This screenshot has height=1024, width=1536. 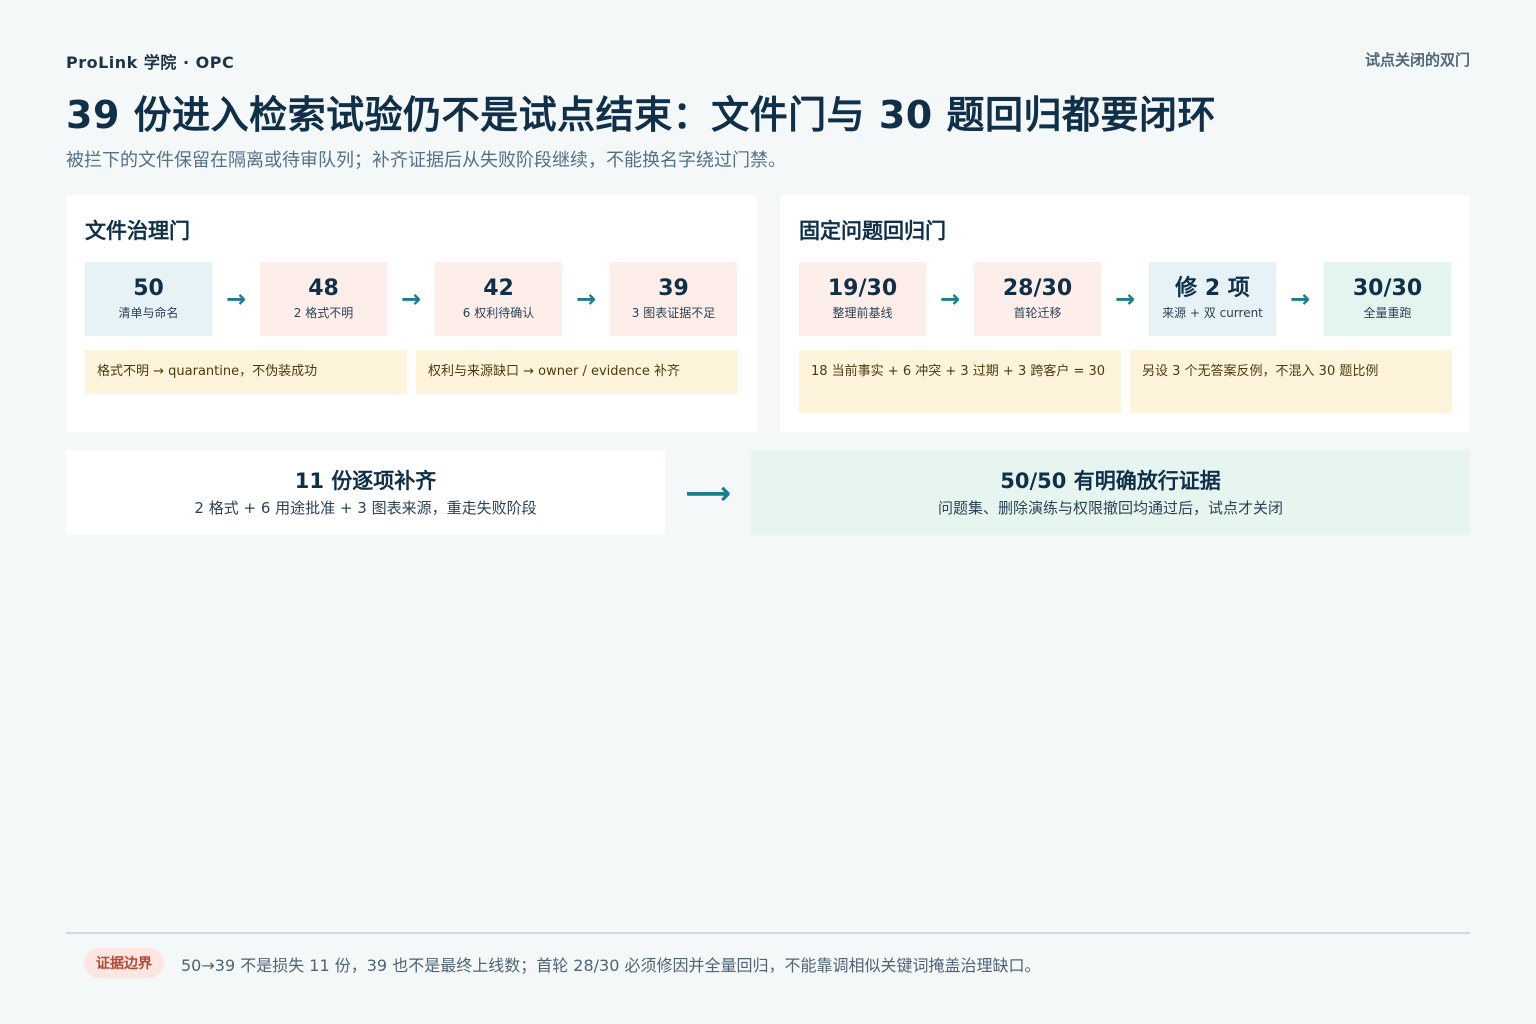 I want to click on file-step-2: 48 2 格式不明, so click(x=323, y=299).